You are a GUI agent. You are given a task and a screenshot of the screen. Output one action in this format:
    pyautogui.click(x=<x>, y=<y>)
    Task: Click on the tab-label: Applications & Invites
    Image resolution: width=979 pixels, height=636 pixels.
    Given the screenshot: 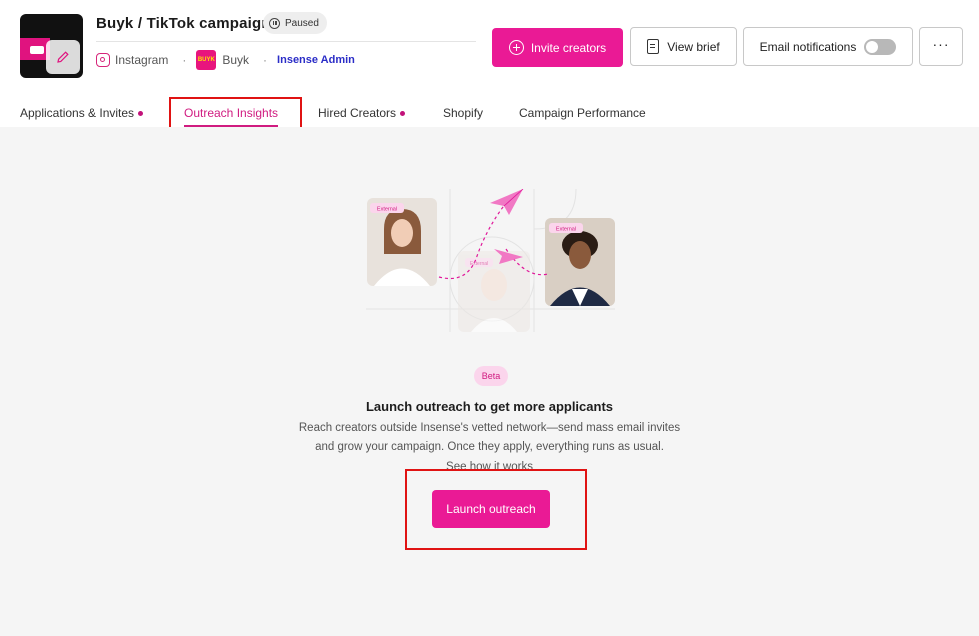 What is the action you would take?
    pyautogui.click(x=77, y=113)
    